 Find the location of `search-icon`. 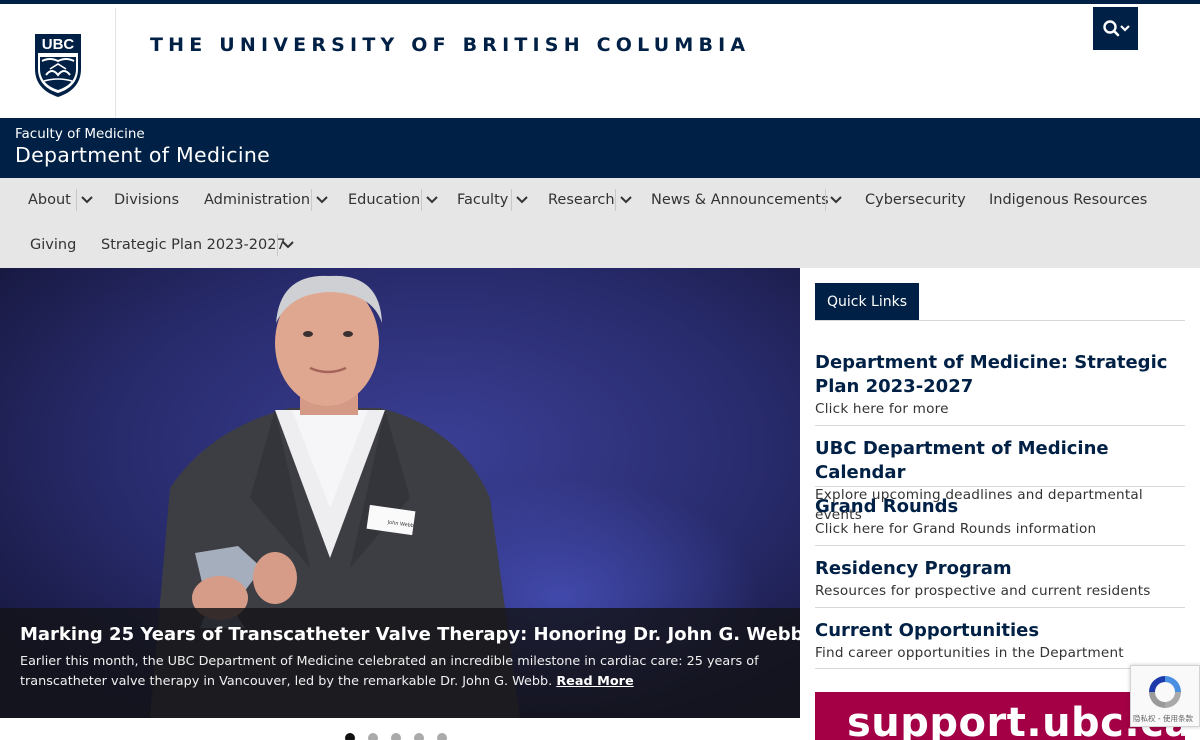

search-icon is located at coordinates (1116, 27).